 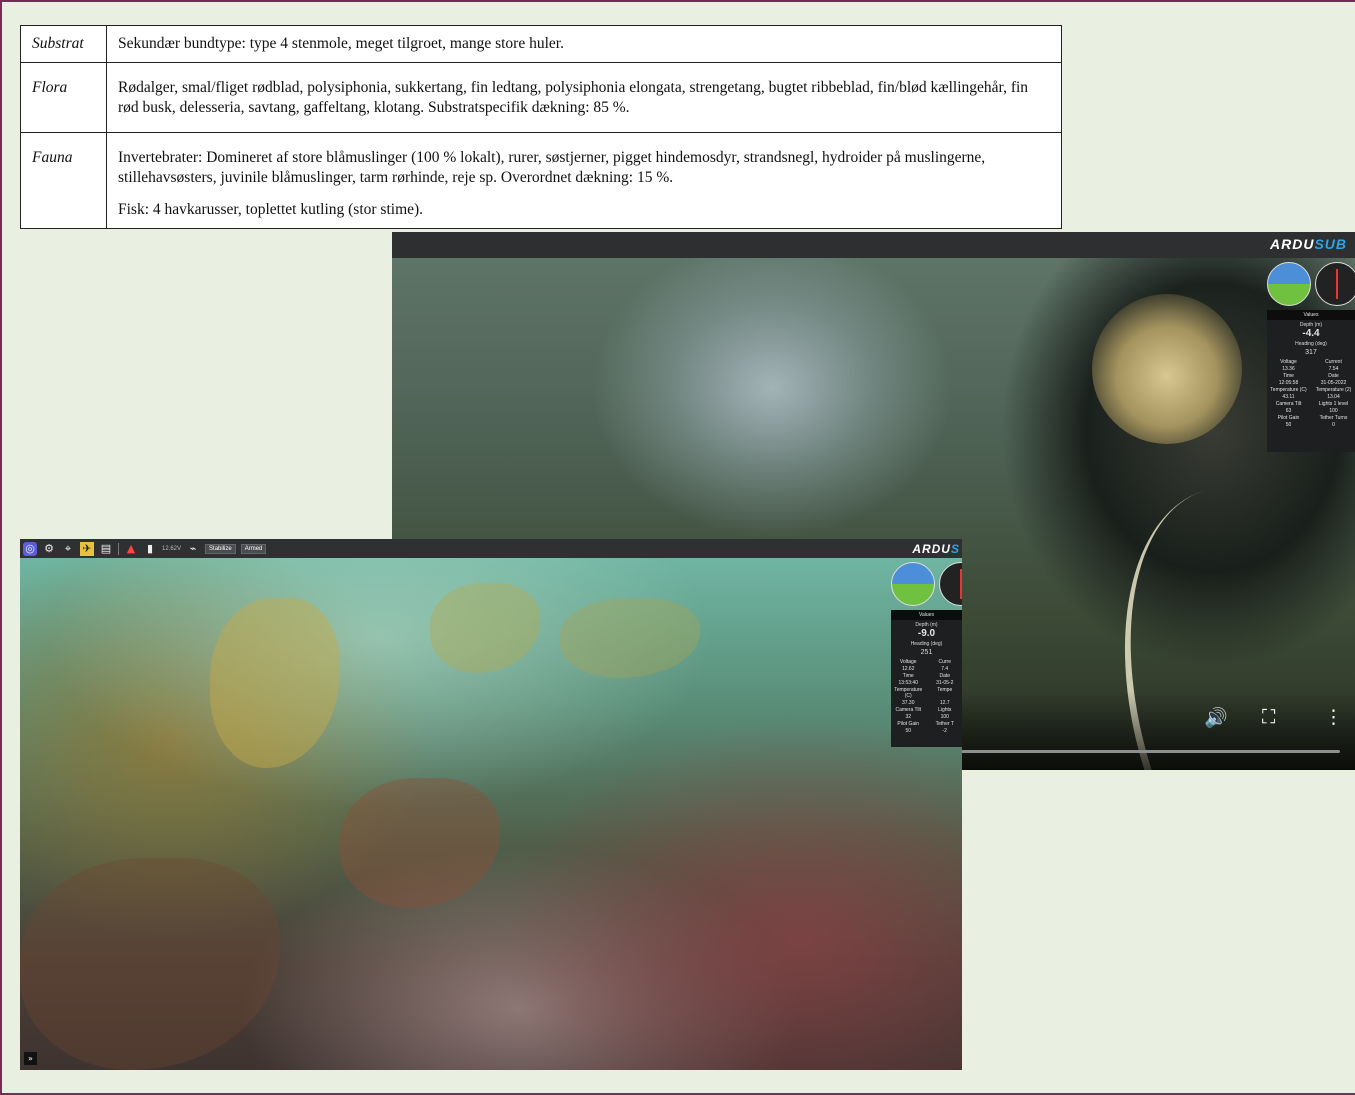 I want to click on value-cell: 13.04, so click(x=1333, y=397).